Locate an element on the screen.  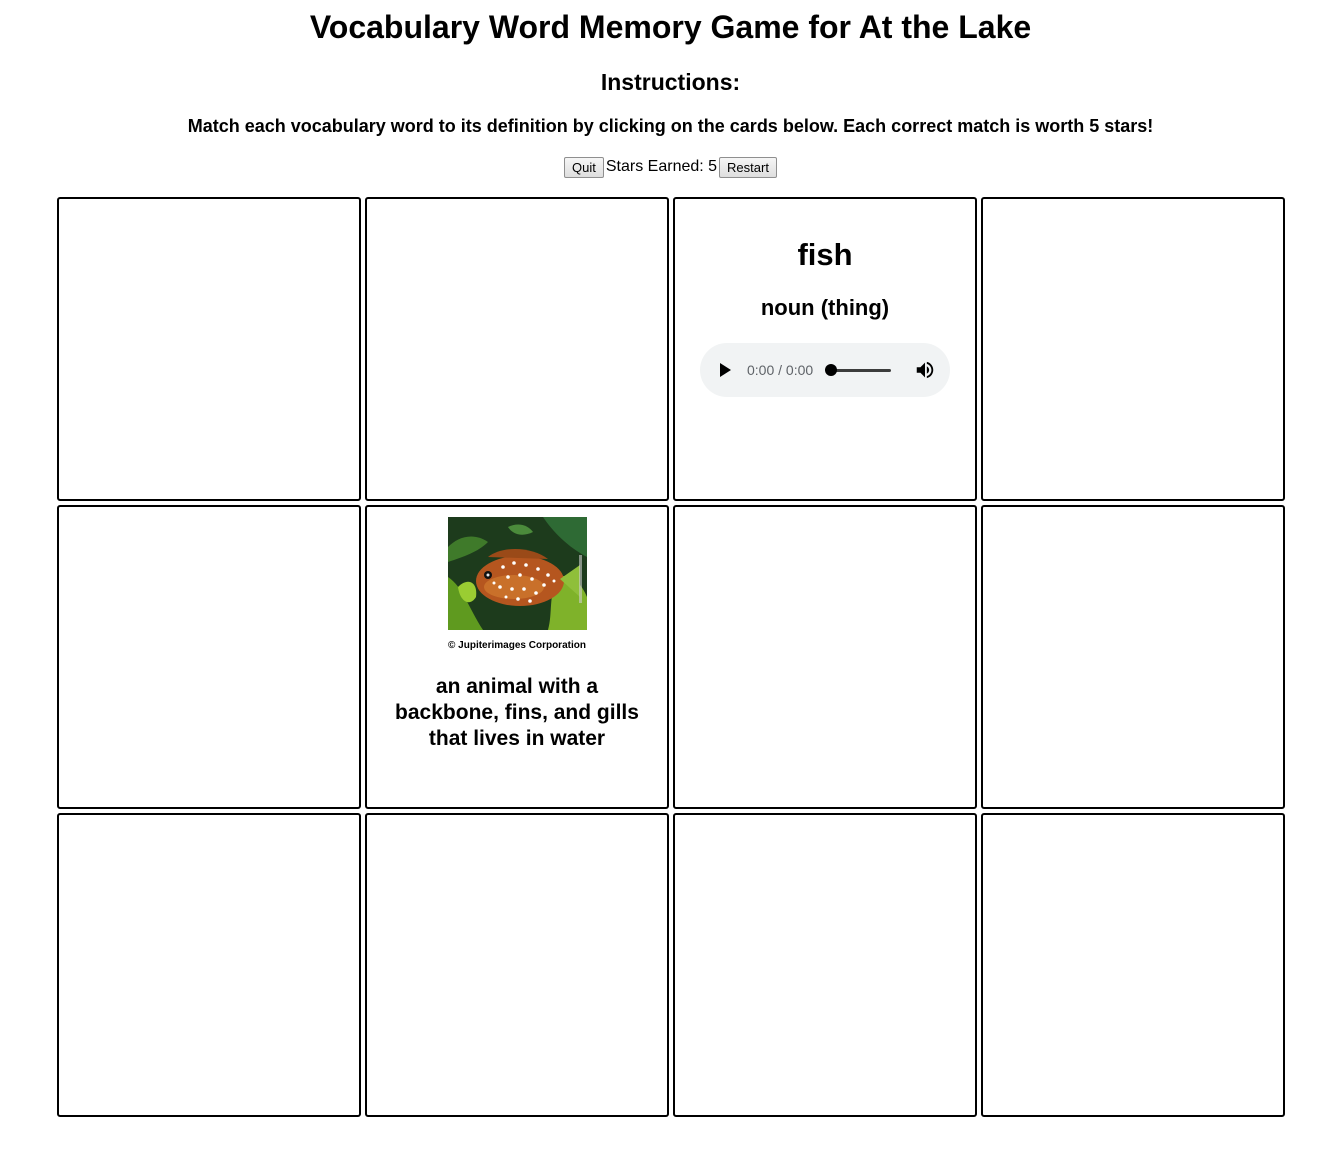
play-icon is located at coordinates (725, 370).